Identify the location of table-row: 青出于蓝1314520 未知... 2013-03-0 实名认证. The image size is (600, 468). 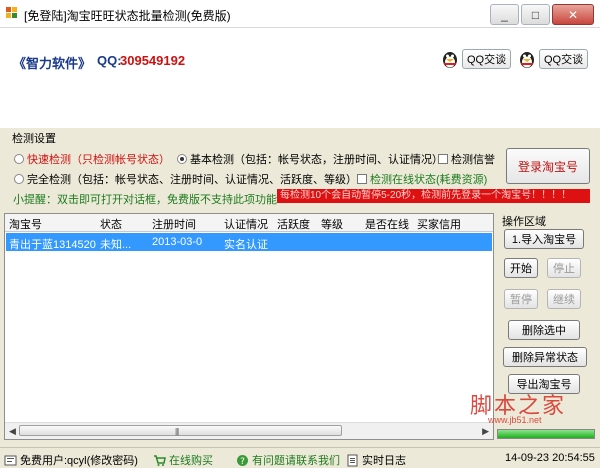
(249, 242).